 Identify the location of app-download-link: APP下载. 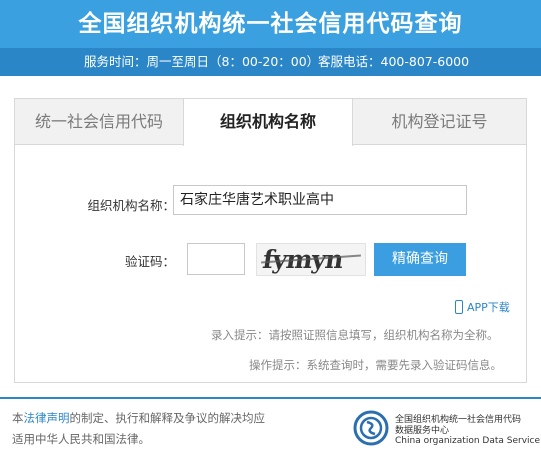
(482, 308).